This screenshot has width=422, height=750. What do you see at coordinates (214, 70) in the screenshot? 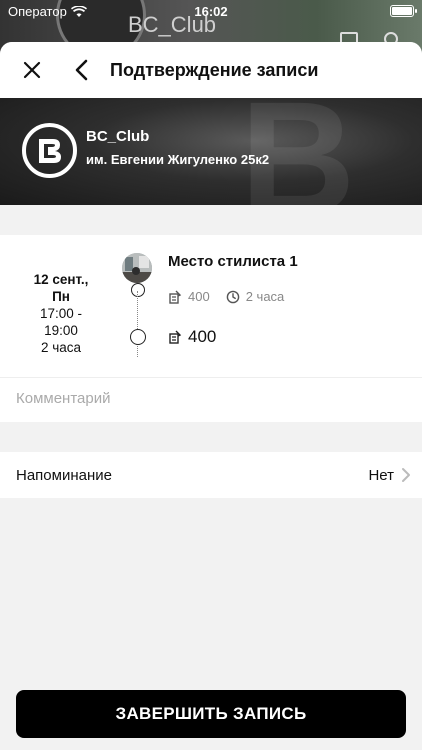
I see `page-title: Подтверждение записи` at bounding box center [214, 70].